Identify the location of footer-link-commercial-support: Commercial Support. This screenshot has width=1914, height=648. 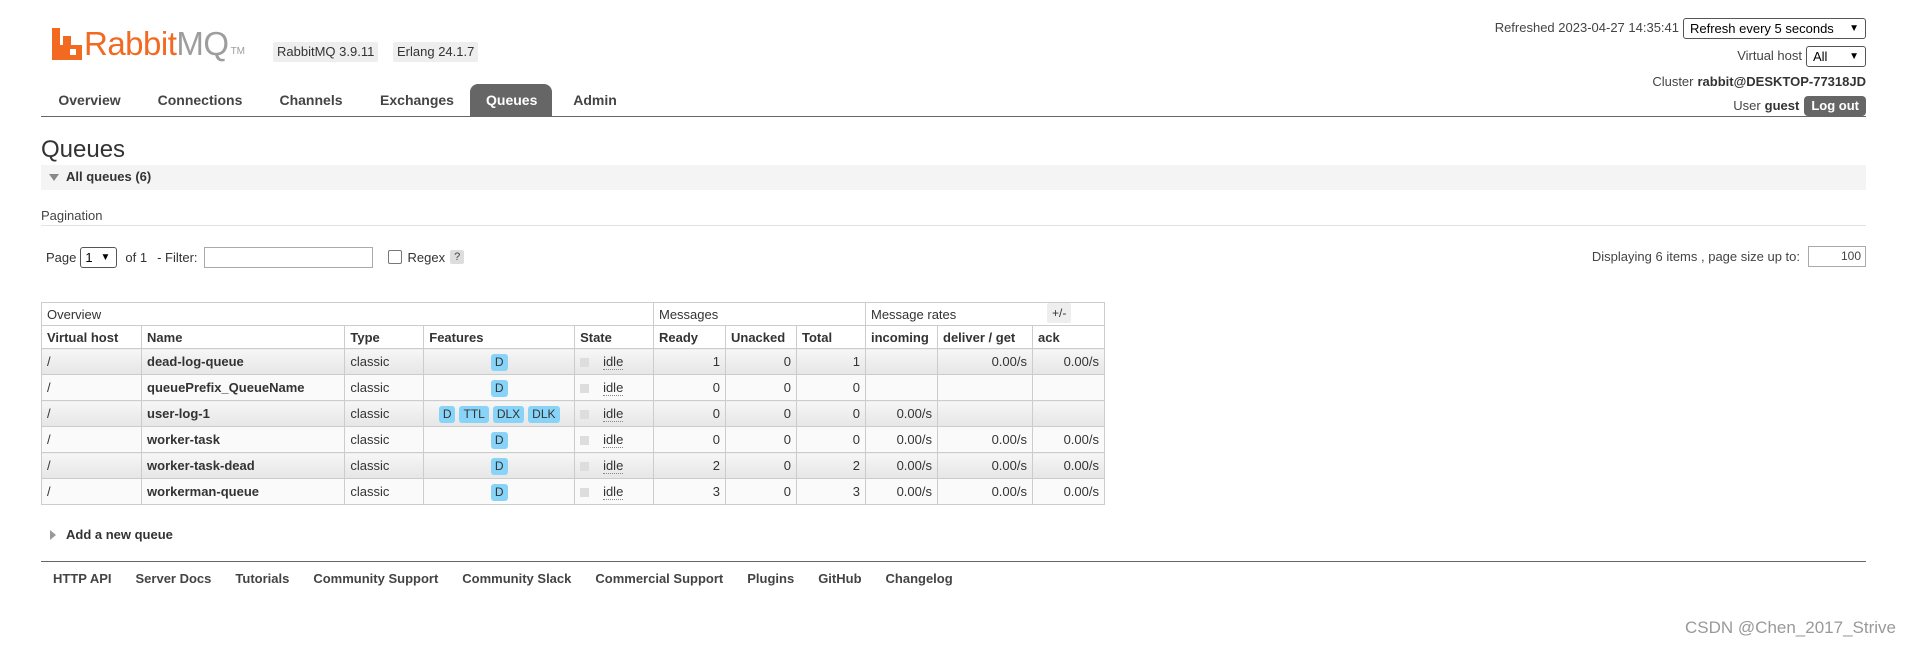
(659, 579).